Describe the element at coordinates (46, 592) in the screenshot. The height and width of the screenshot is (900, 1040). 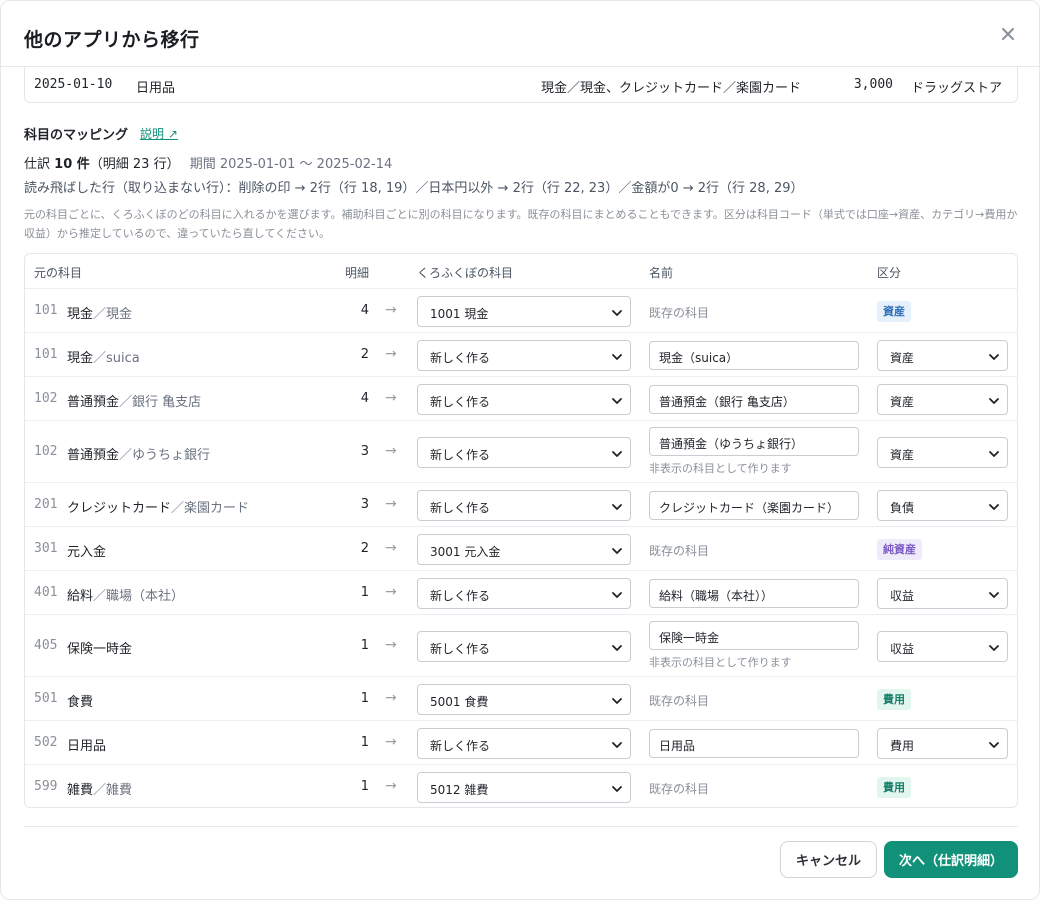
I see `source-code: 401` at that location.